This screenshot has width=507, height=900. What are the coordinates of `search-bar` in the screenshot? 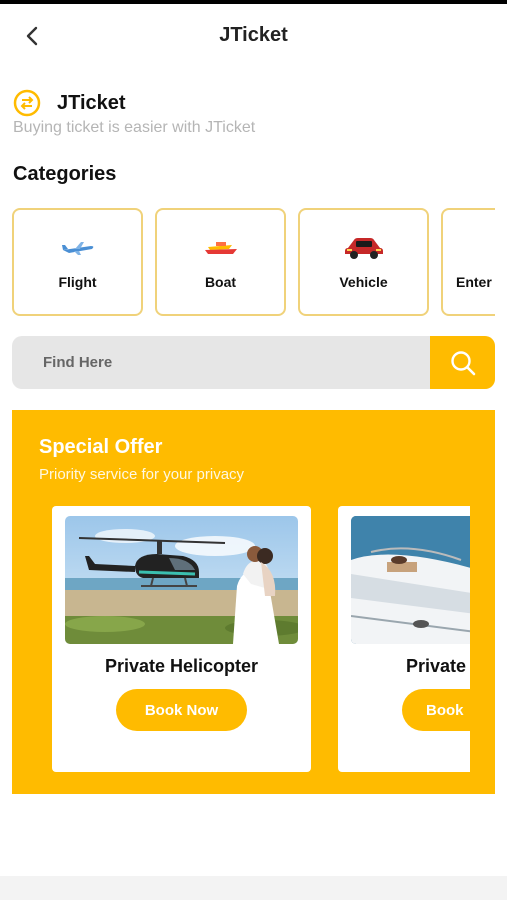 It's located at (253, 362).